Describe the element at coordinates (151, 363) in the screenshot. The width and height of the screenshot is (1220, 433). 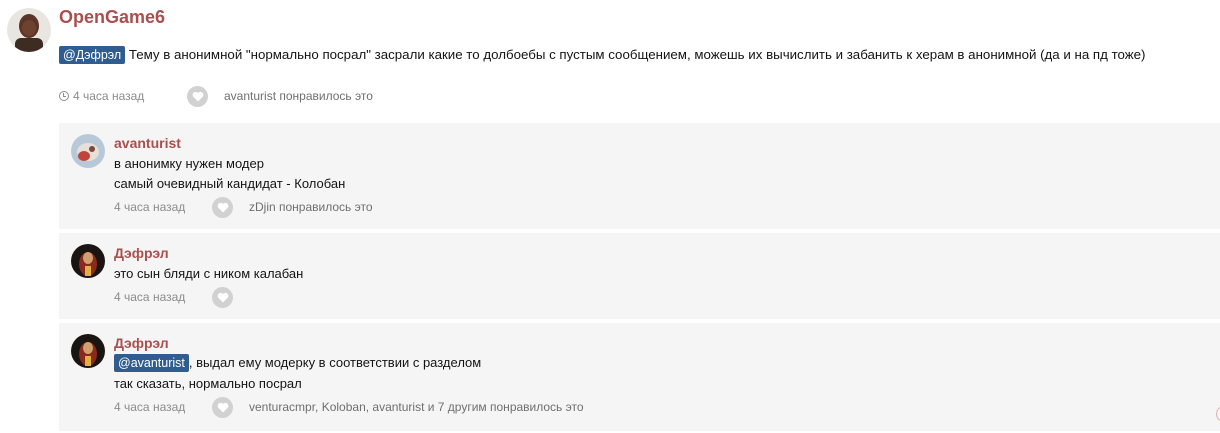
I see `mention-tag: @avanturist` at that location.